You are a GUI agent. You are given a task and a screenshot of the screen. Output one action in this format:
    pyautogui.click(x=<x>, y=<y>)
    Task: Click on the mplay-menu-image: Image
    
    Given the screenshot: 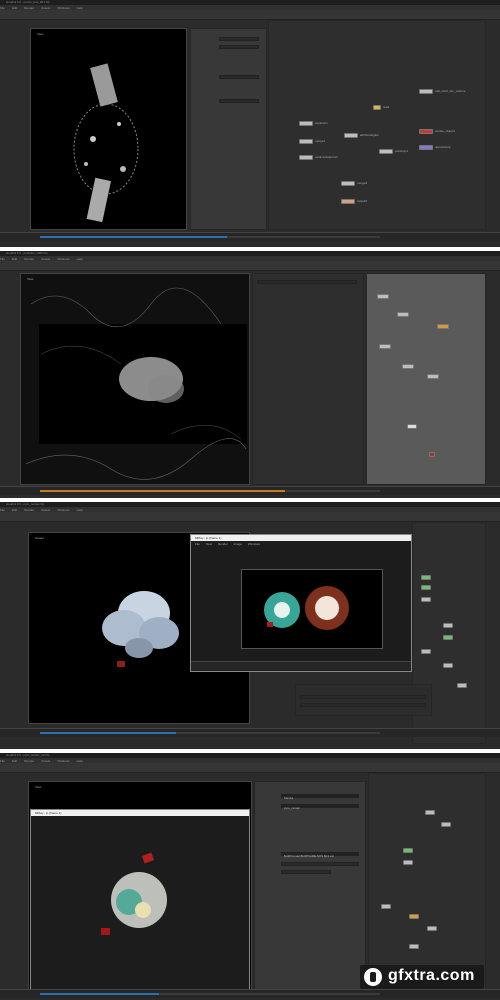 What is the action you would take?
    pyautogui.click(x=238, y=544)
    